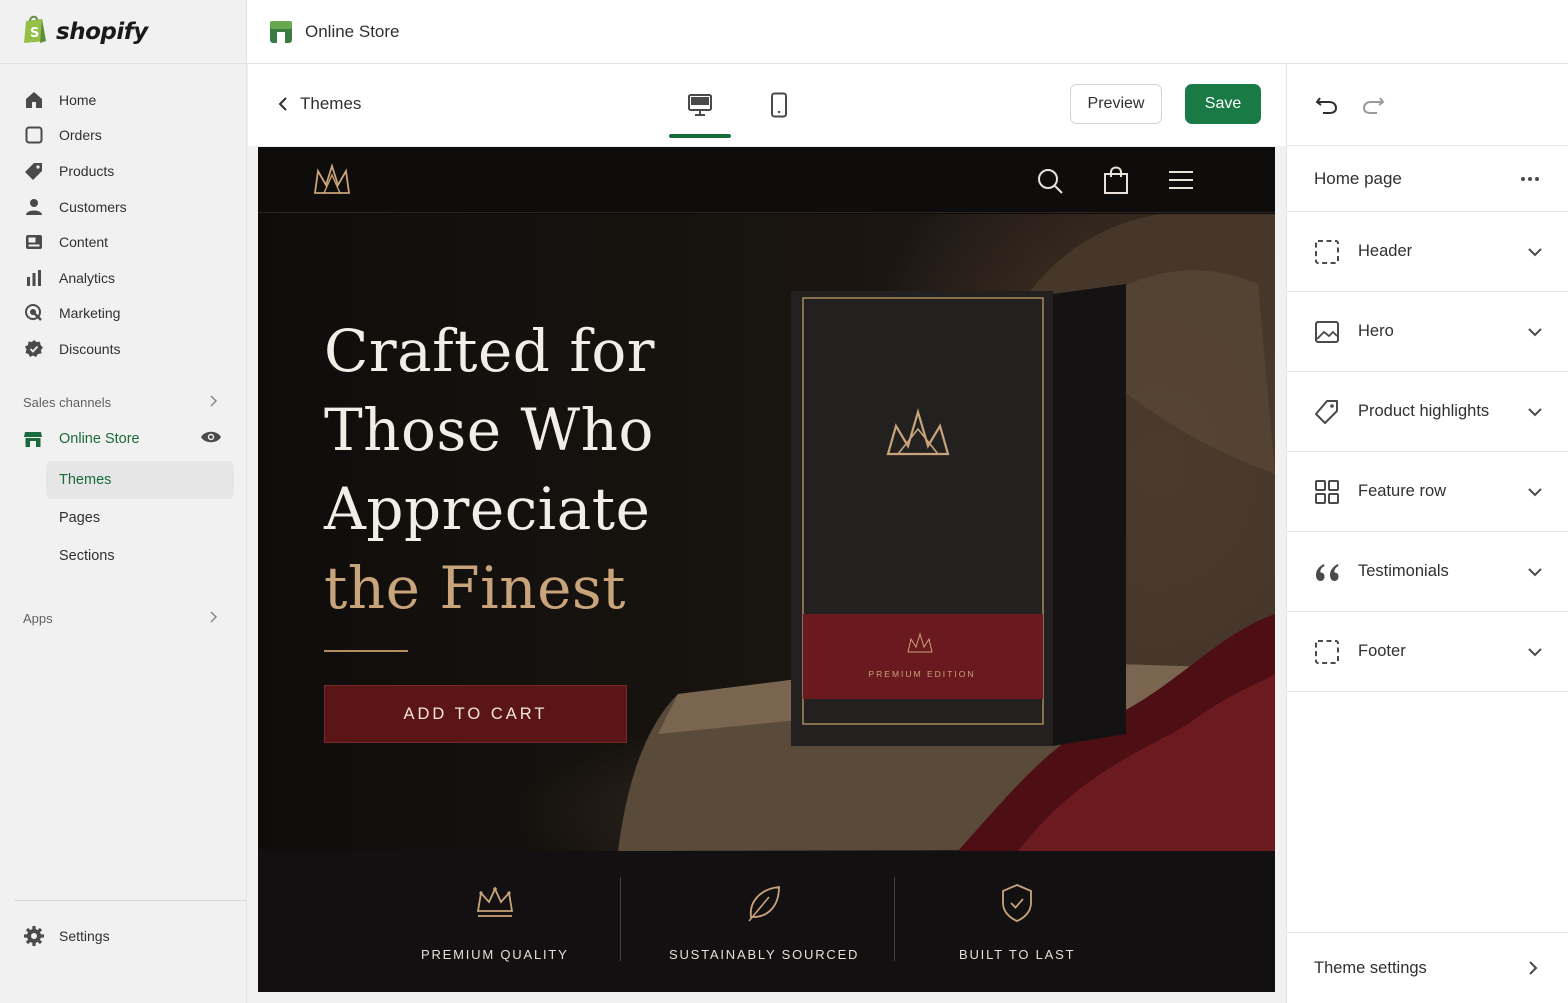  Describe the element at coordinates (1358, 178) in the screenshot. I see `page-selector-label: Home page` at that location.